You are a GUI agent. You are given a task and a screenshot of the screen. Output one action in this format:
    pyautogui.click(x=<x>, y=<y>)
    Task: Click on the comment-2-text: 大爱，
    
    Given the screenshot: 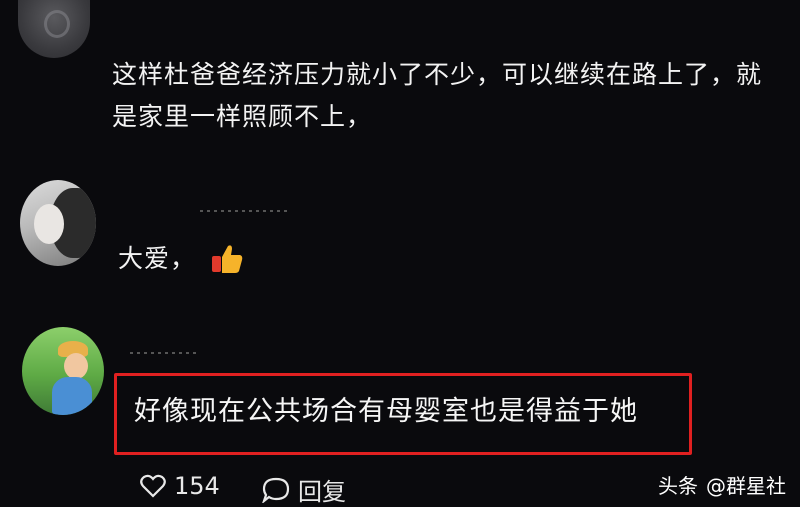 What is the action you would take?
    pyautogui.click(x=181, y=259)
    